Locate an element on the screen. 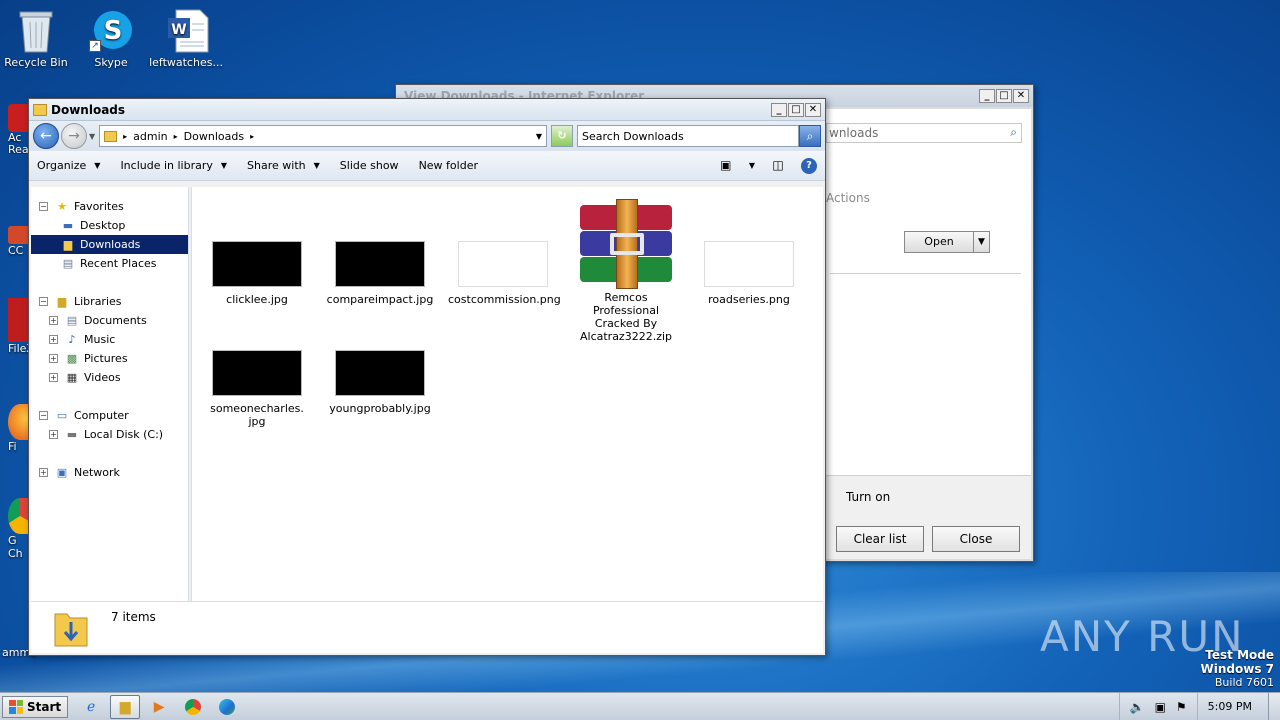 This screenshot has height=720, width=1280. action-center-flag-icon: ⚑ is located at coordinates (1181, 707).